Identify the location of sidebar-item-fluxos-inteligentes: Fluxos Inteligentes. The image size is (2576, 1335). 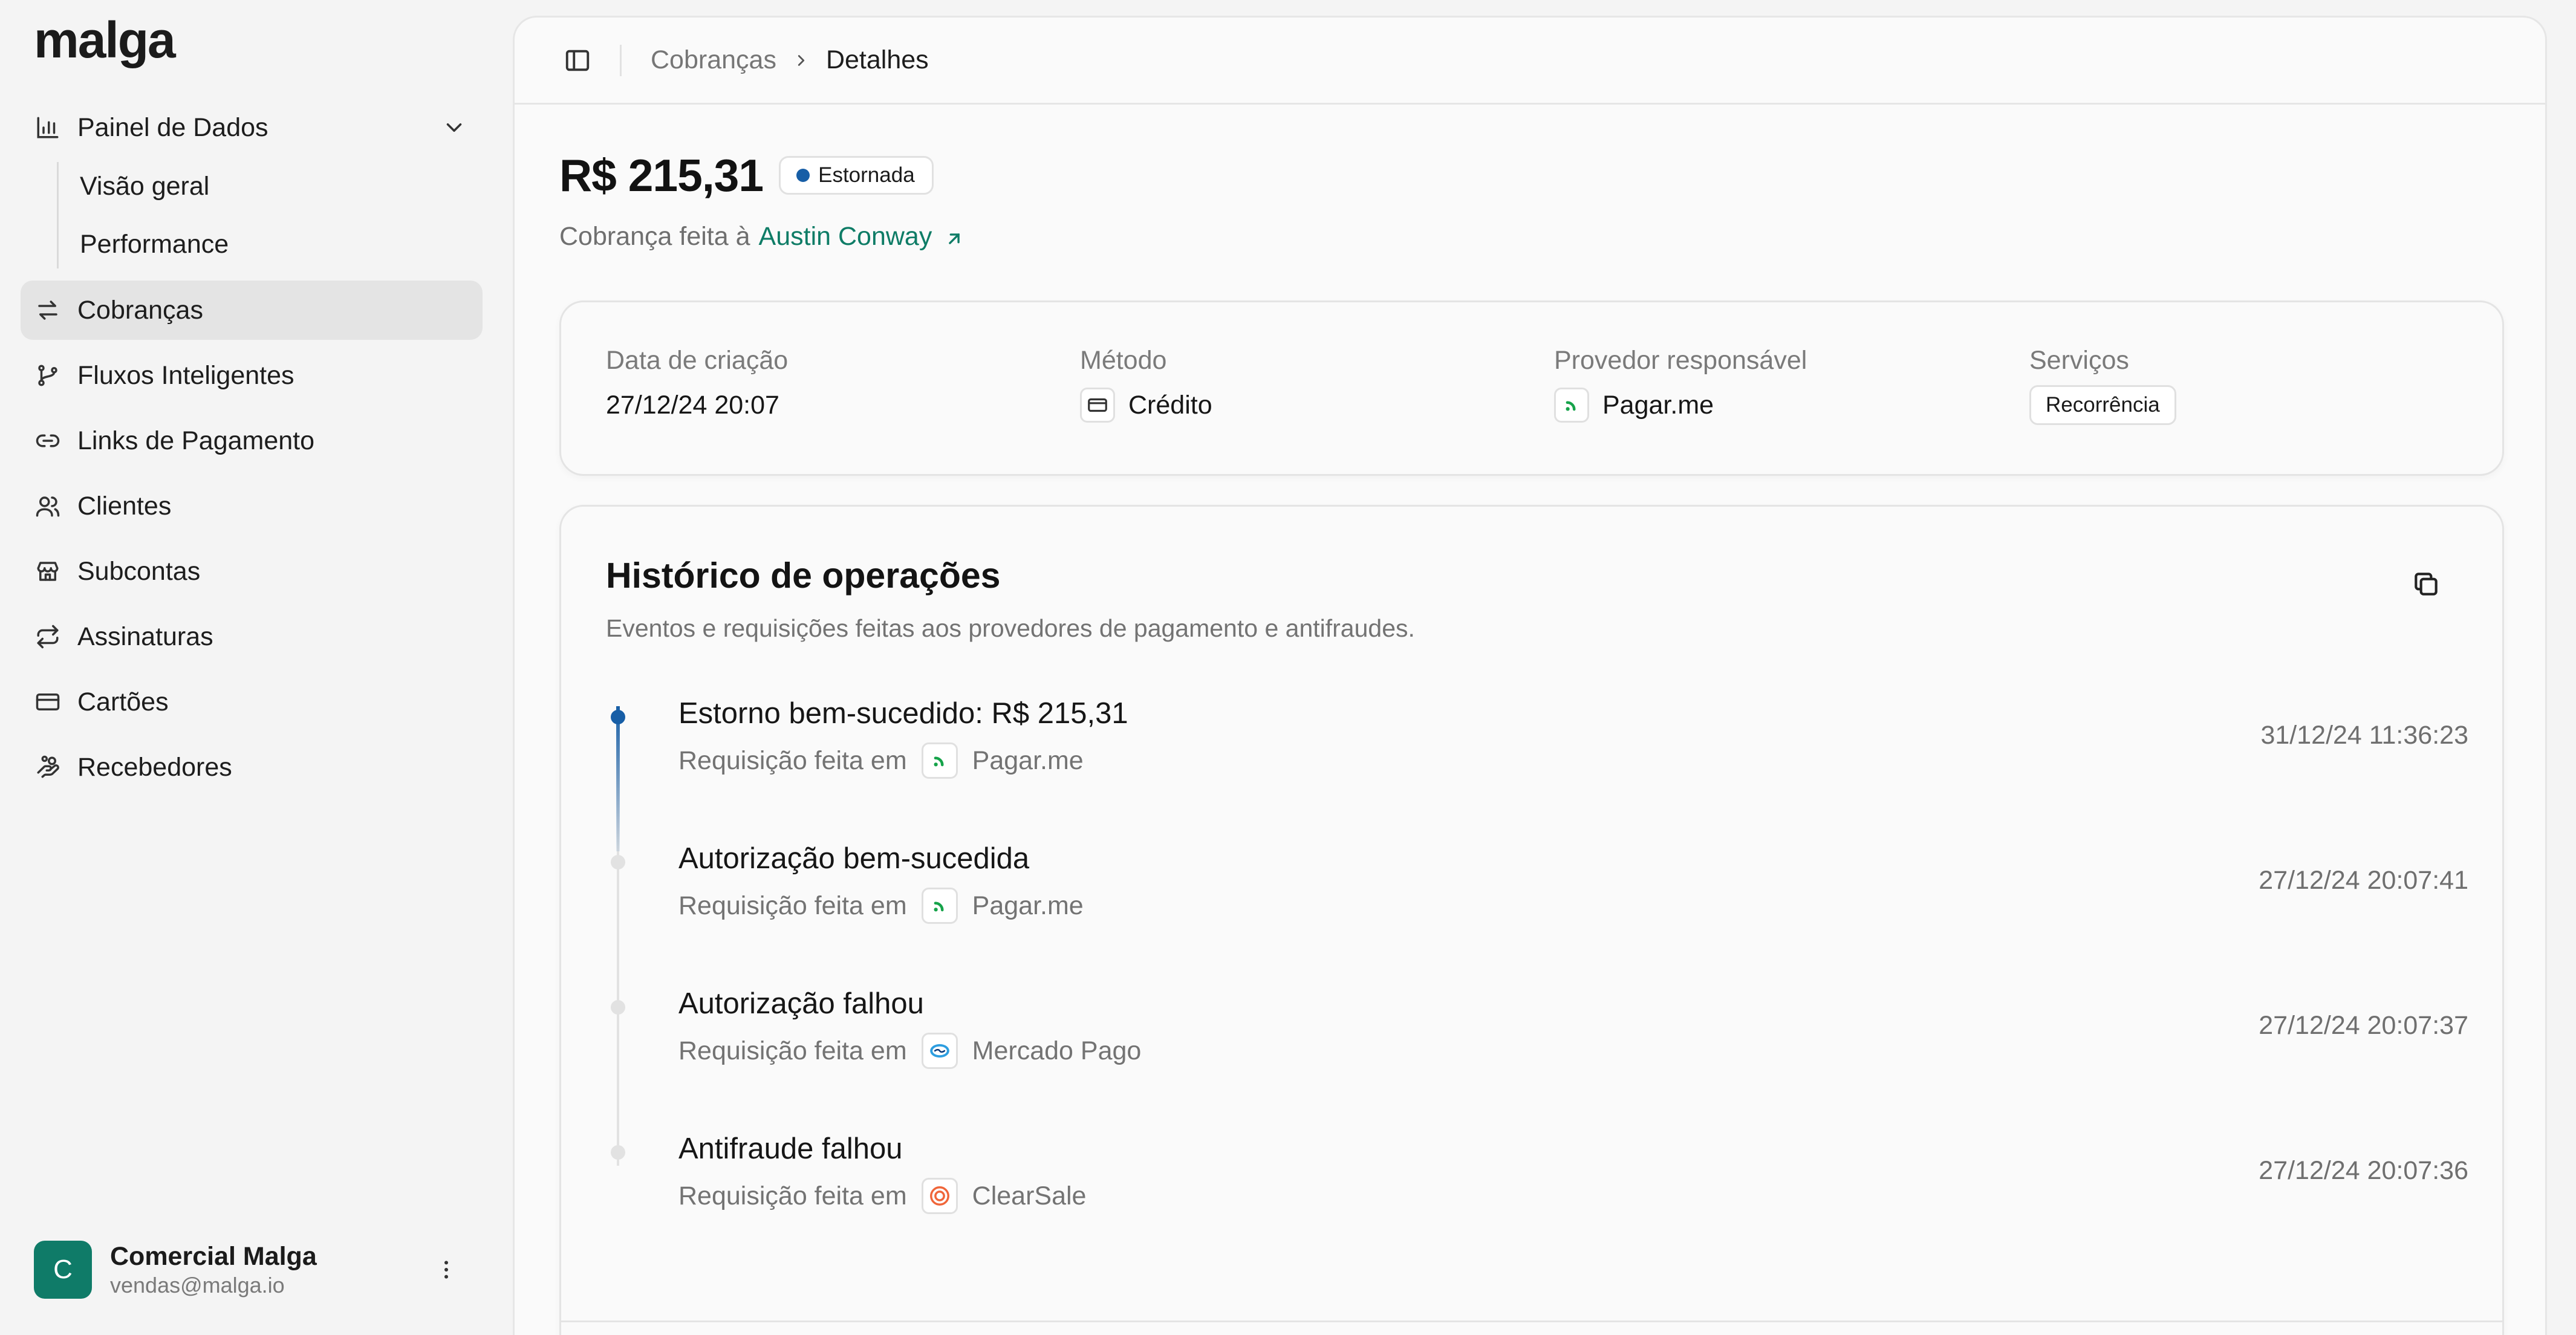
(252, 375).